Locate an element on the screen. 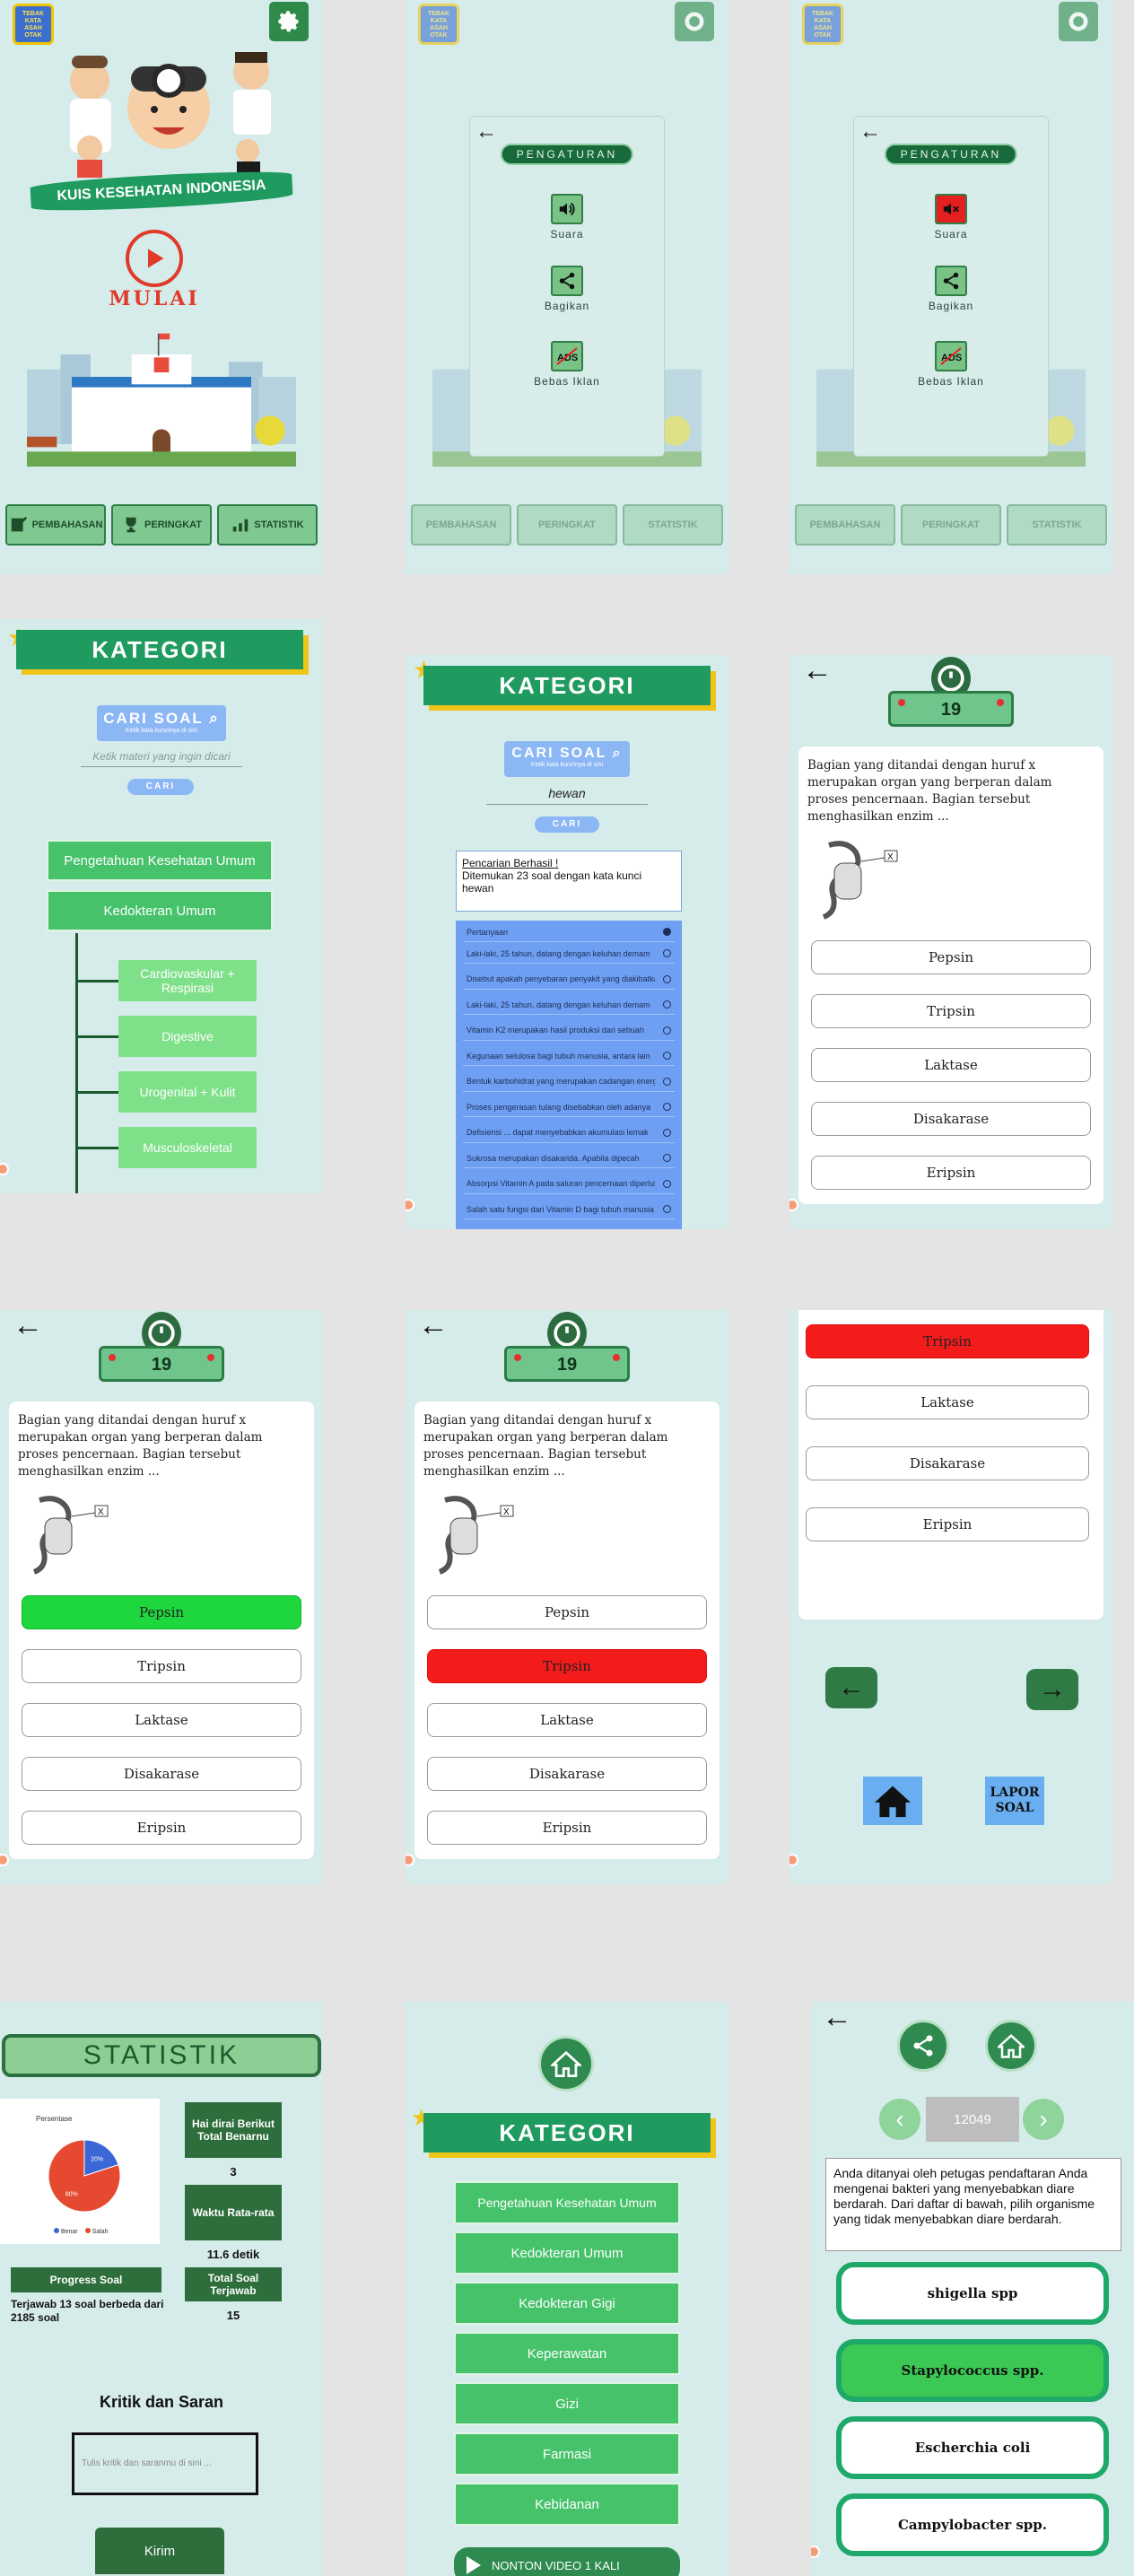 This screenshot has height=2576, width=1134. subcategory-musculoskeletal: Musculoskeletal is located at coordinates (187, 1147).